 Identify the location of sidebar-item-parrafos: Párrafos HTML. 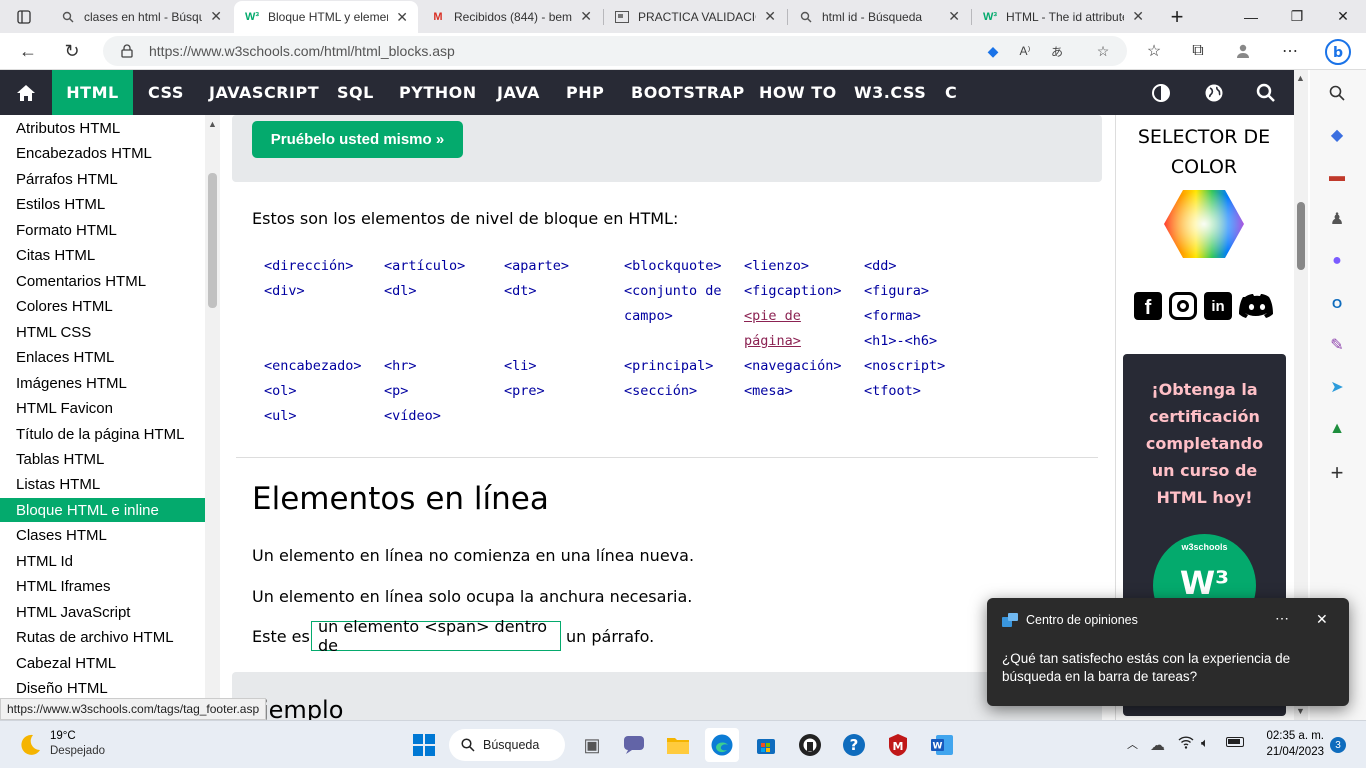
(102, 179).